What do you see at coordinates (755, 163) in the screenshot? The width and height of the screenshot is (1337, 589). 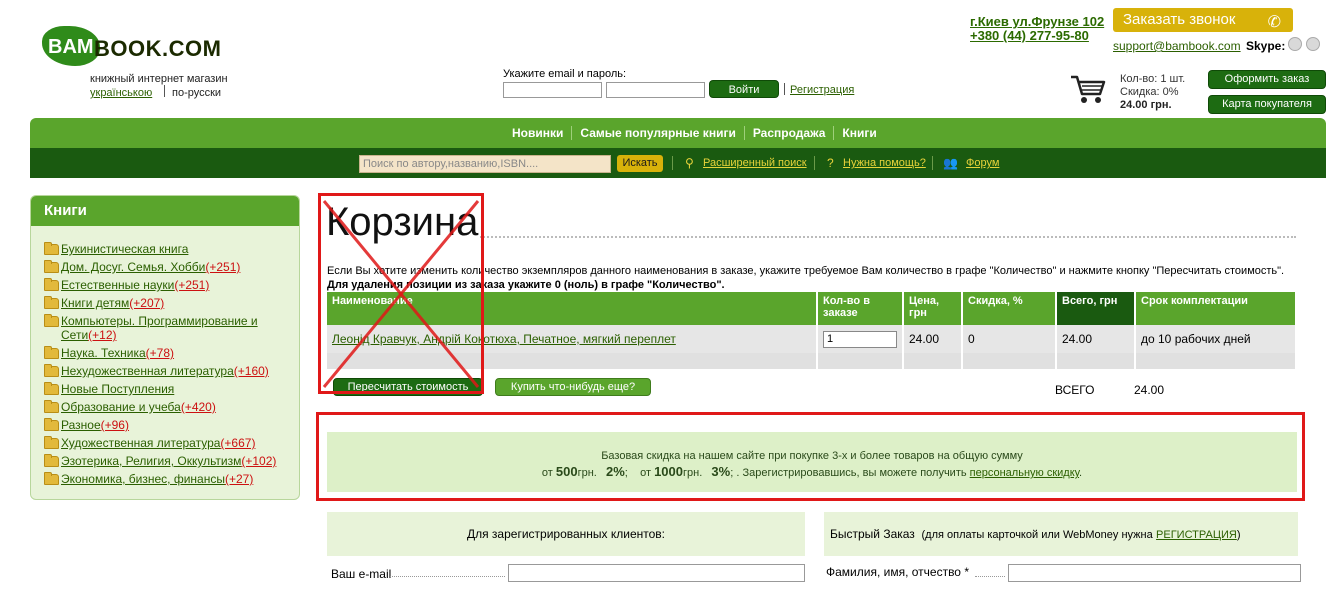 I see `advanced-search-link: Расширенный поиск` at bounding box center [755, 163].